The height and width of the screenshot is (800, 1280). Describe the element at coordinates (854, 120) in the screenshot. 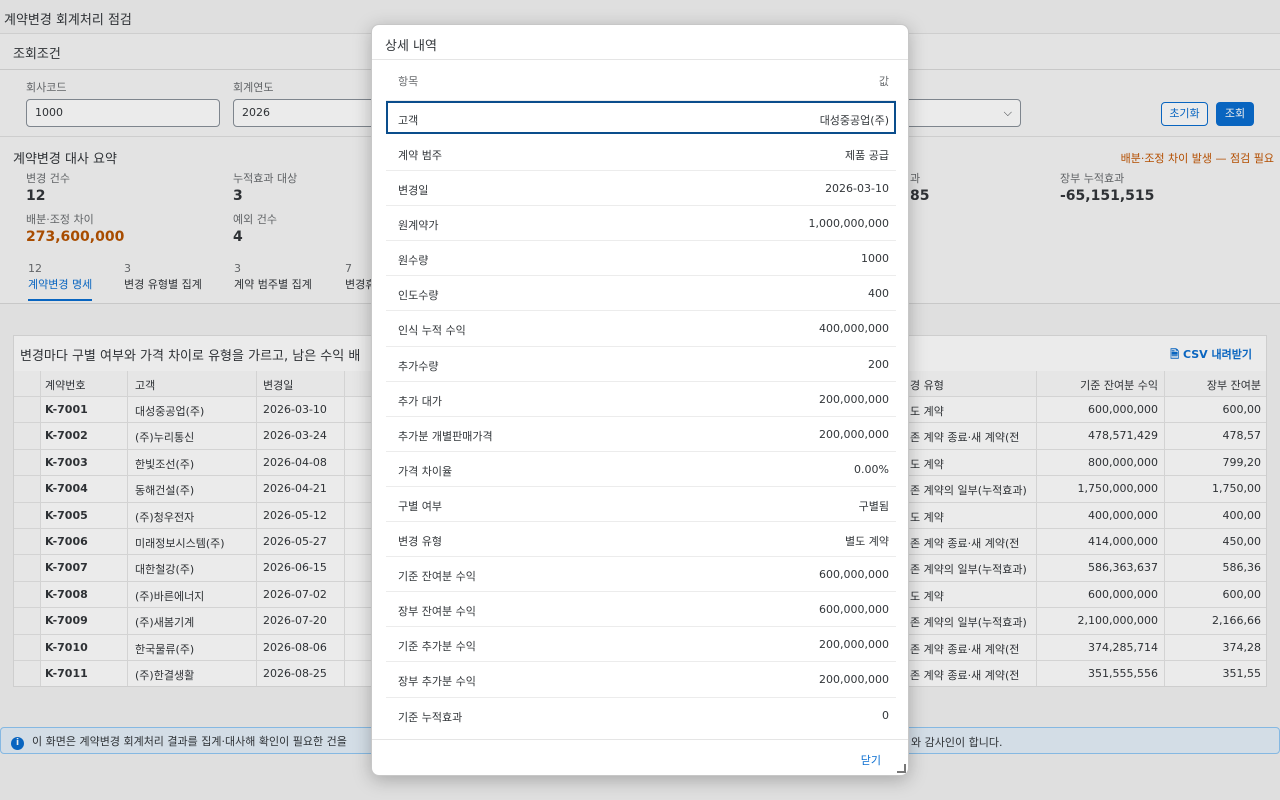

I see `detail-value: 대성중공업(주)` at that location.